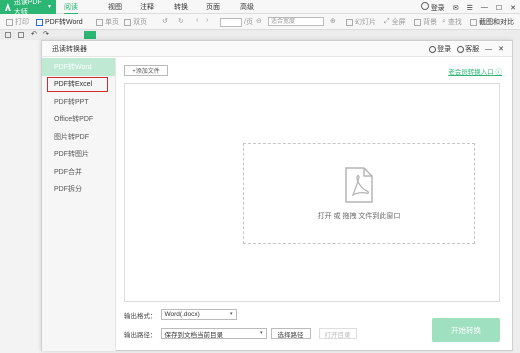 The height and width of the screenshot is (353, 520). What do you see at coordinates (9, 22) in the screenshot?
I see `printer-icon` at bounding box center [9, 22].